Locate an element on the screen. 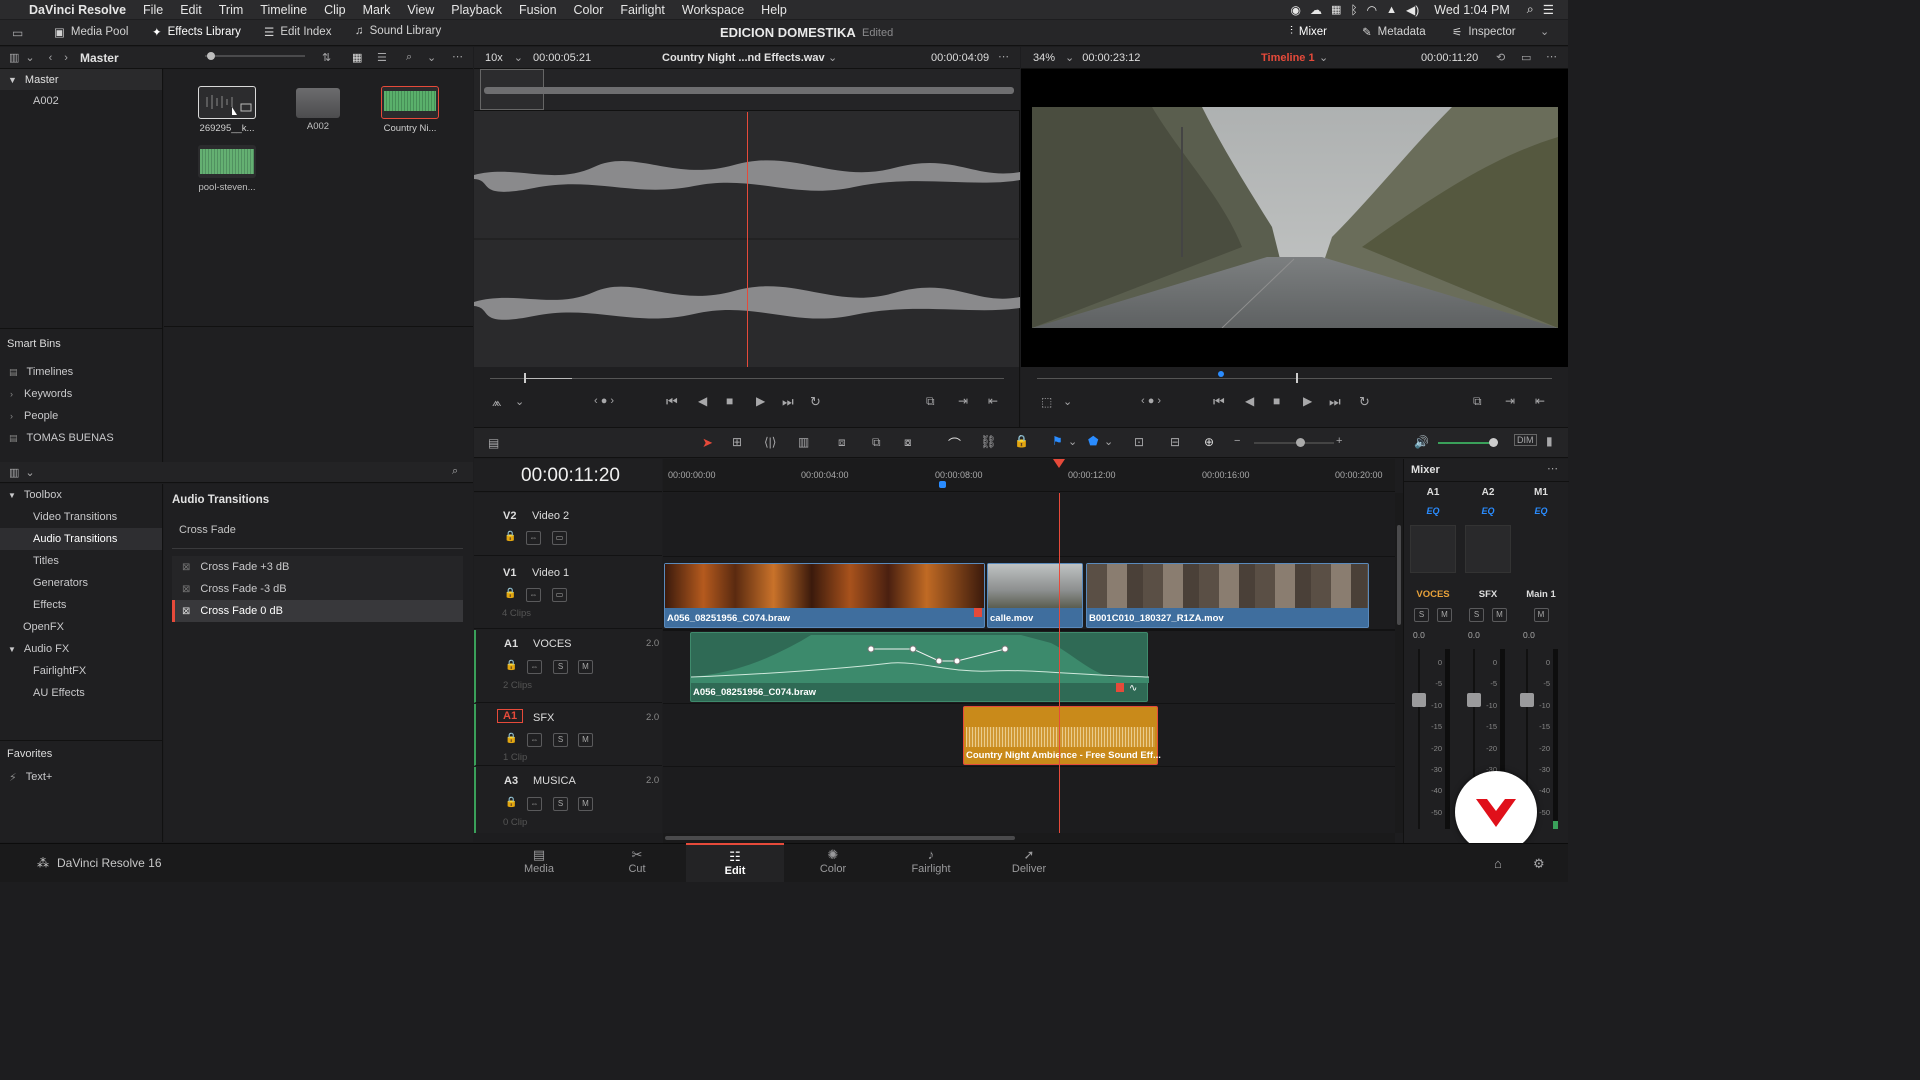  bin-a002: A002 is located at coordinates (81, 101).